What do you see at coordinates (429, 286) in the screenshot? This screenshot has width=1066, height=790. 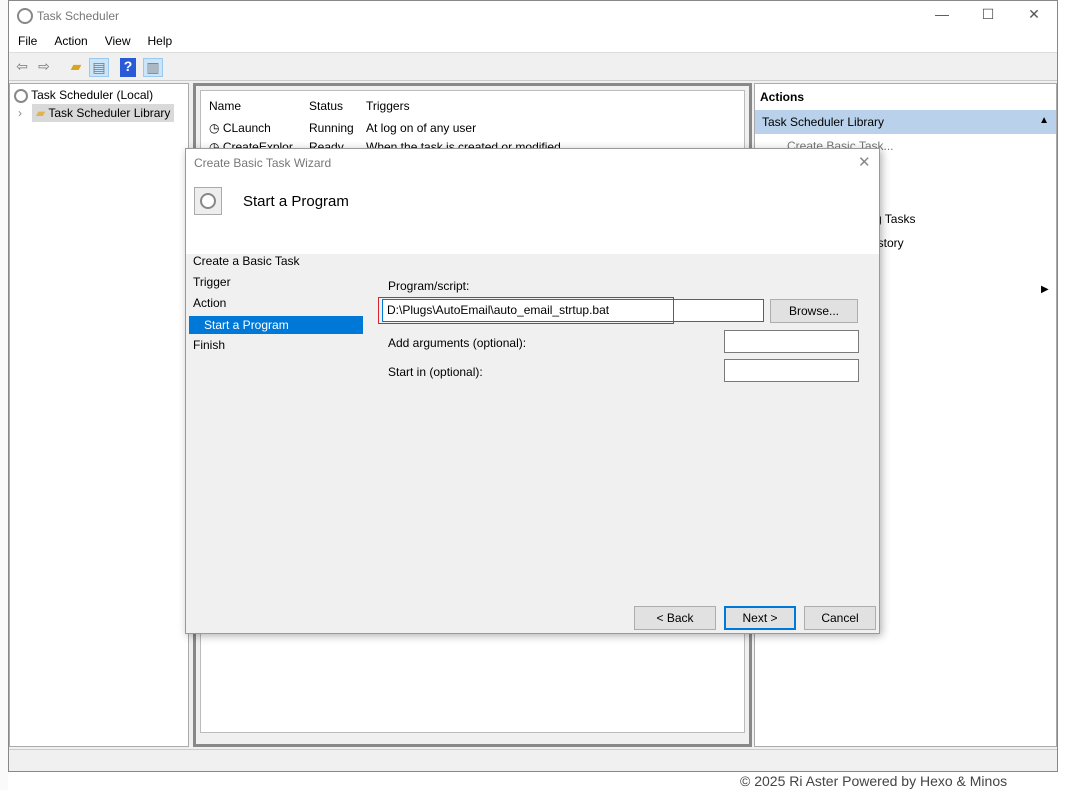 I see `program-script-label: Program/script:` at bounding box center [429, 286].